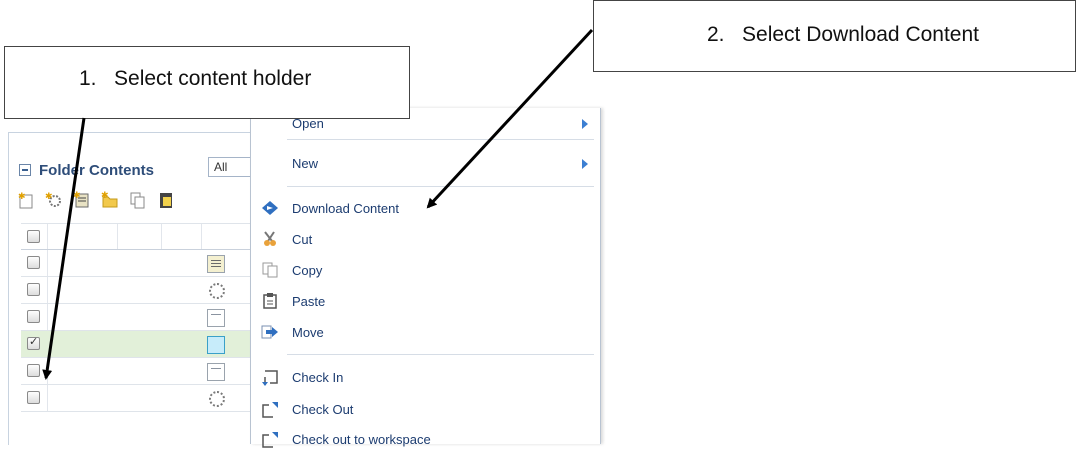  What do you see at coordinates (345, 208) in the screenshot?
I see `menu-item-label: Download Content` at bounding box center [345, 208].